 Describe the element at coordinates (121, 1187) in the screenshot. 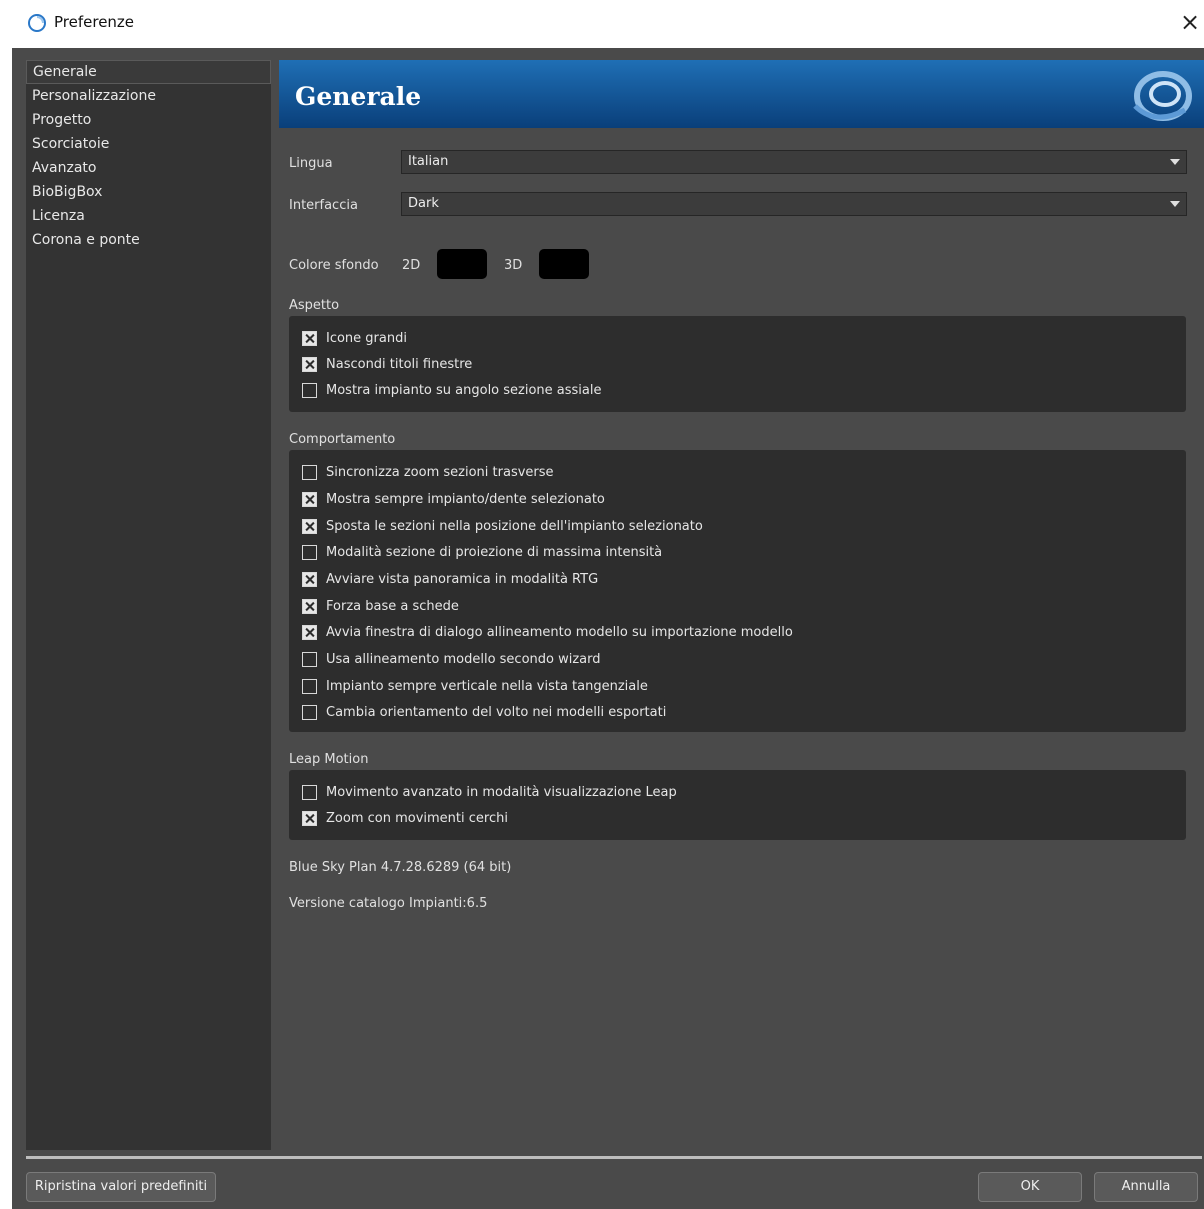

I see `reset-defaults-button: Ripristina valori predefiniti` at that location.